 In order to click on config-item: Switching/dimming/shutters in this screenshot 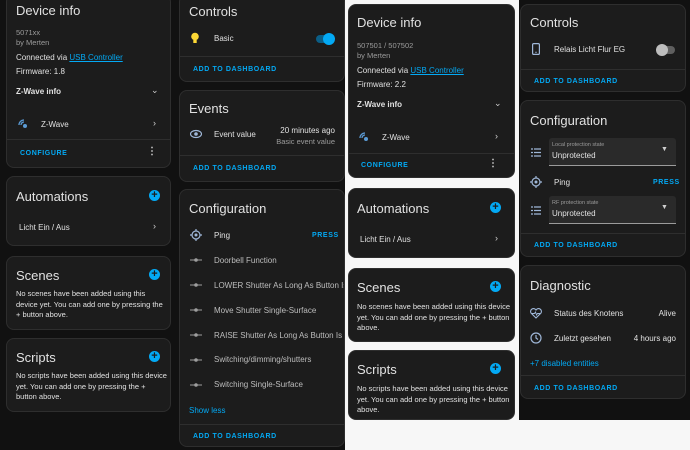, I will do `click(262, 359)`.